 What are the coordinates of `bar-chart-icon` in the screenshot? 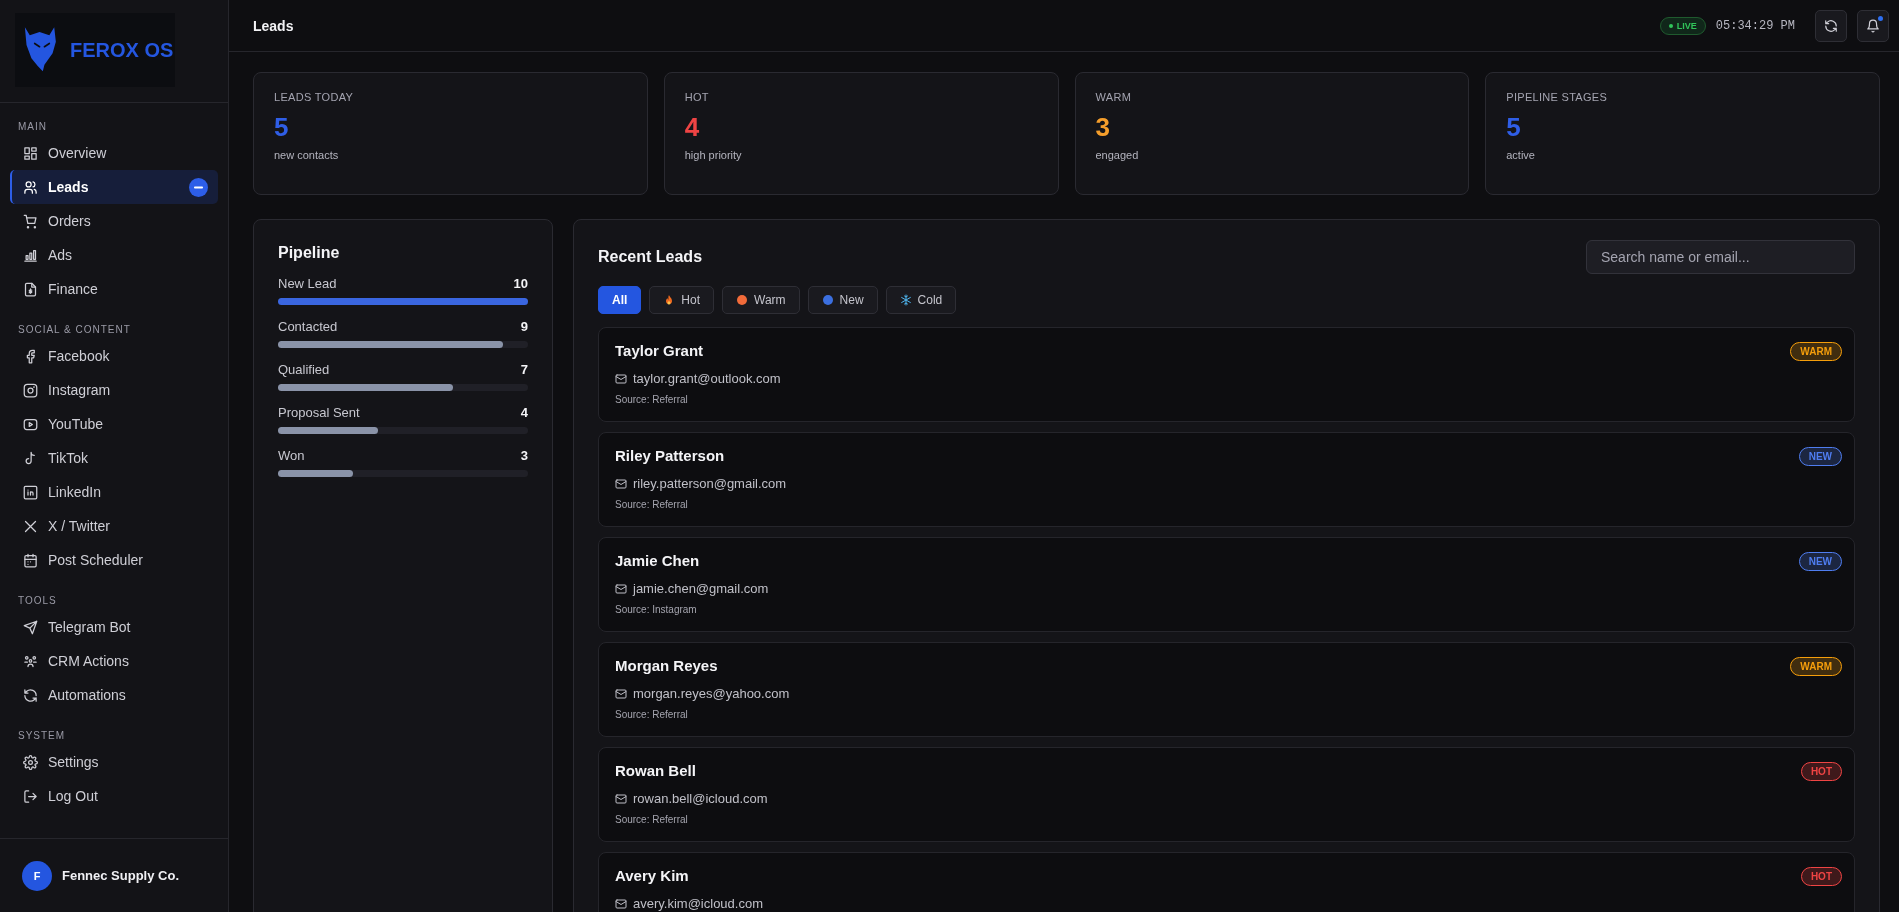 It's located at (30, 255).